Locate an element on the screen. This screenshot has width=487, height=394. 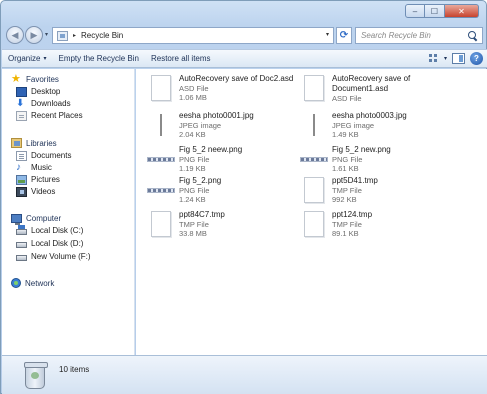
restore-all-items-button: Restore all items is located at coordinates (181, 58).